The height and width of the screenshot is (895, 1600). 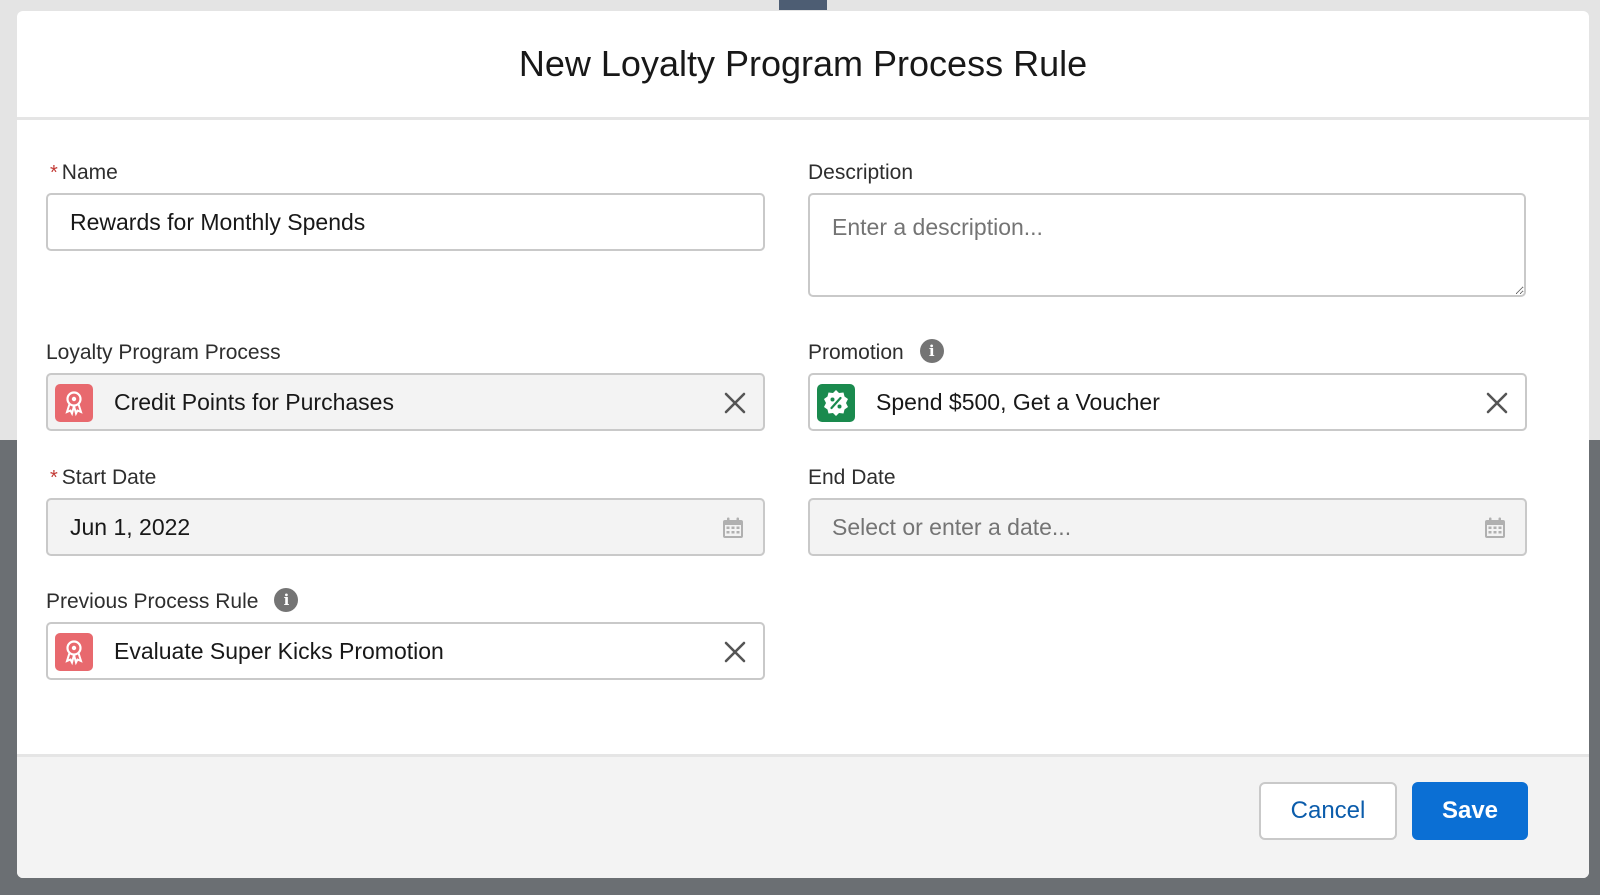 I want to click on modal-footer: Cancel Save, so click(x=803, y=816).